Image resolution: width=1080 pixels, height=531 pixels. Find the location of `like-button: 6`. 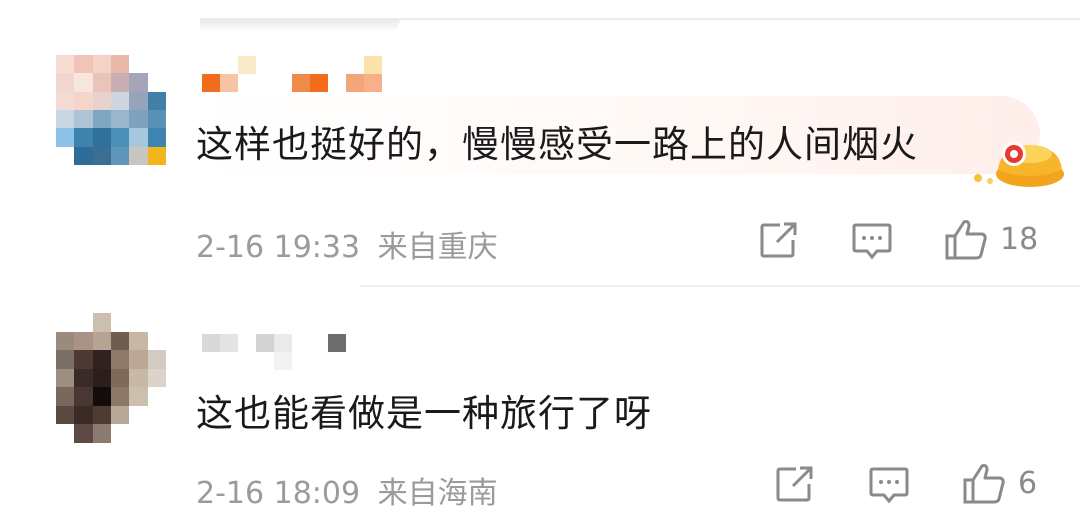

like-button: 6 is located at coordinates (999, 483).